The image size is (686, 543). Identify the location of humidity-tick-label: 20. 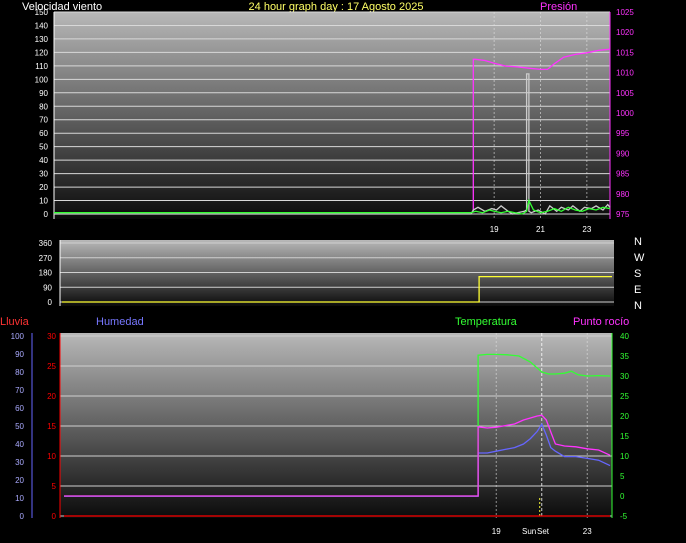
(19, 480).